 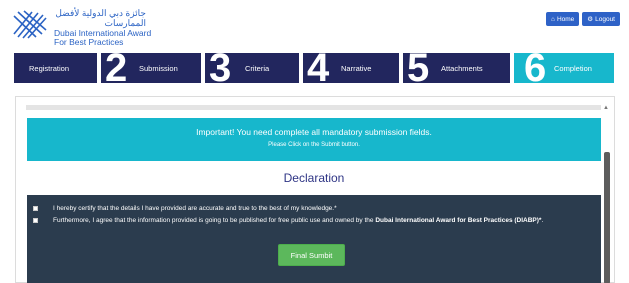 What do you see at coordinates (418, 68) in the screenshot?
I see `step-number: 5` at bounding box center [418, 68].